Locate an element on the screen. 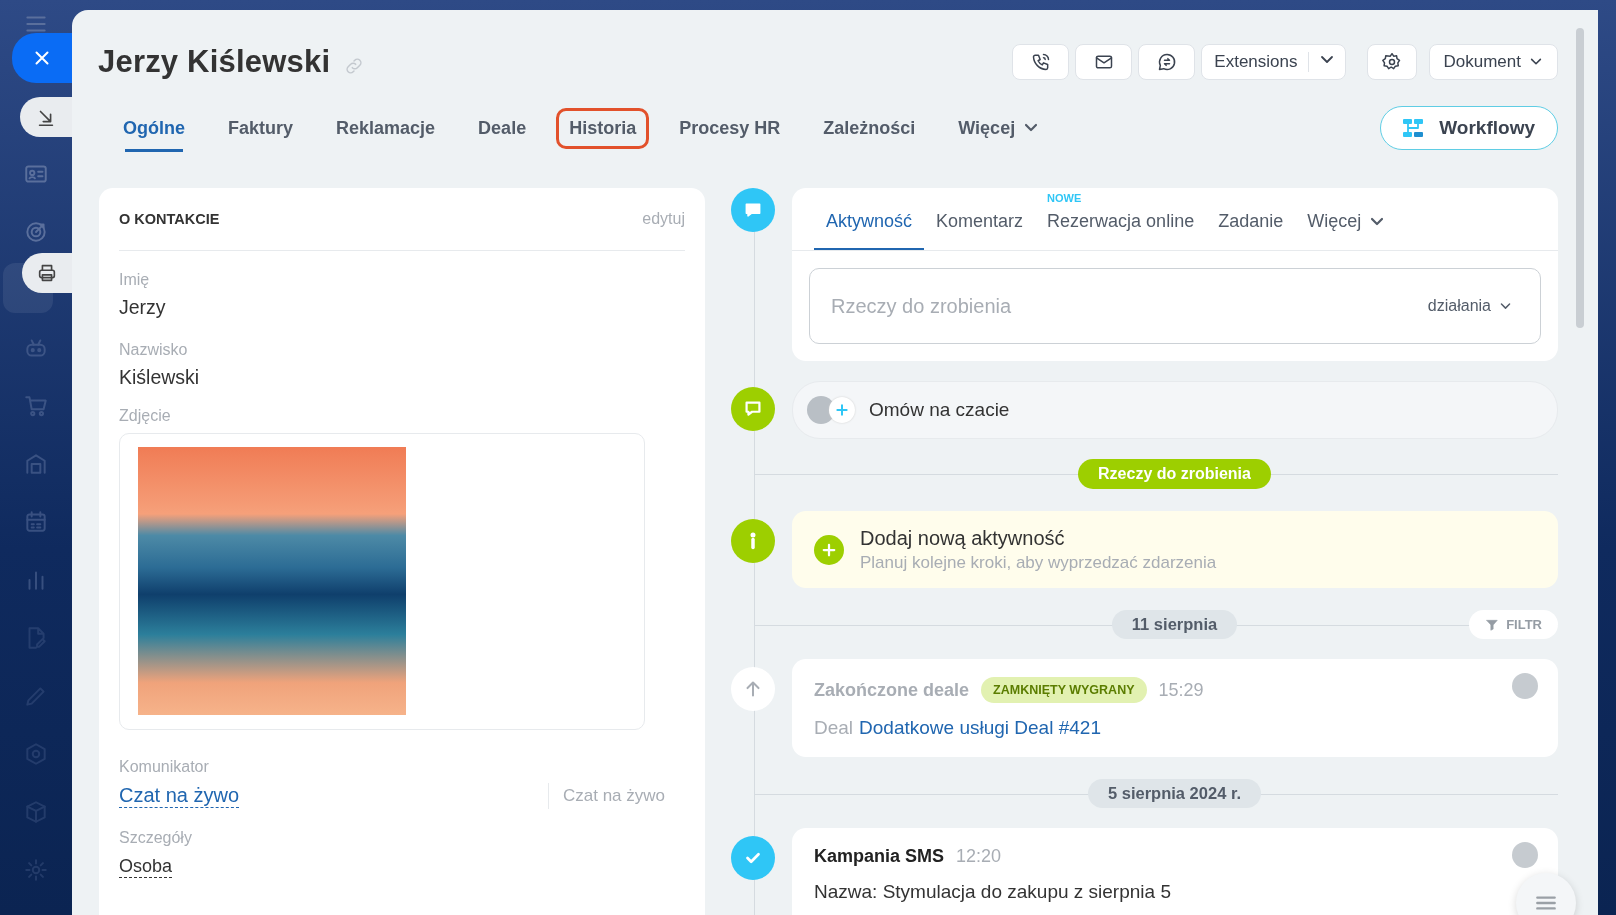  tab: Faktury is located at coordinates (261, 128).